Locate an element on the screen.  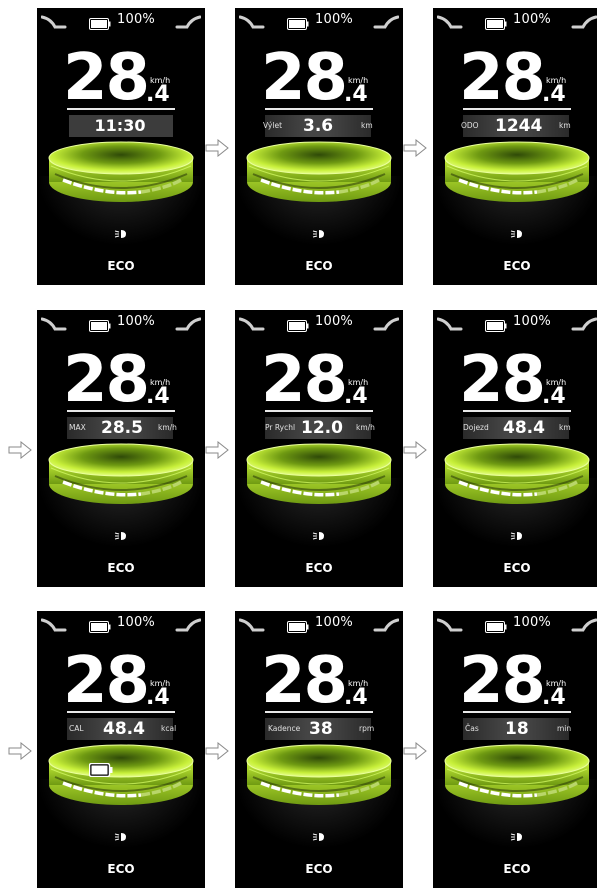
info-field-label: CAL is located at coordinates (76, 728).